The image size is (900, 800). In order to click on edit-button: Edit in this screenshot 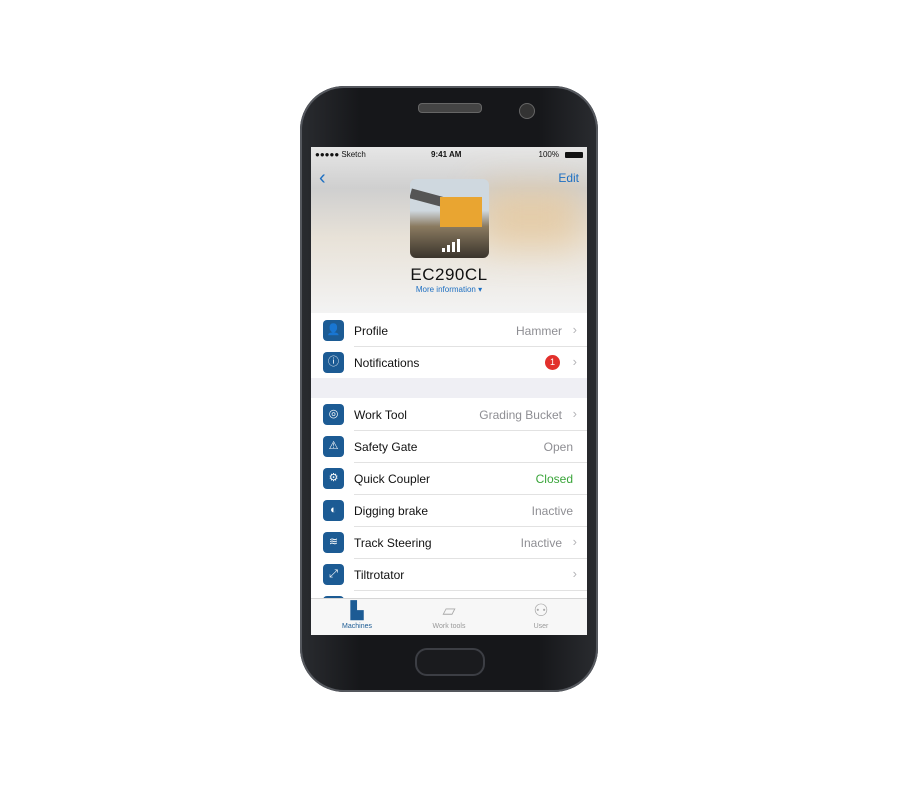, I will do `click(568, 178)`.